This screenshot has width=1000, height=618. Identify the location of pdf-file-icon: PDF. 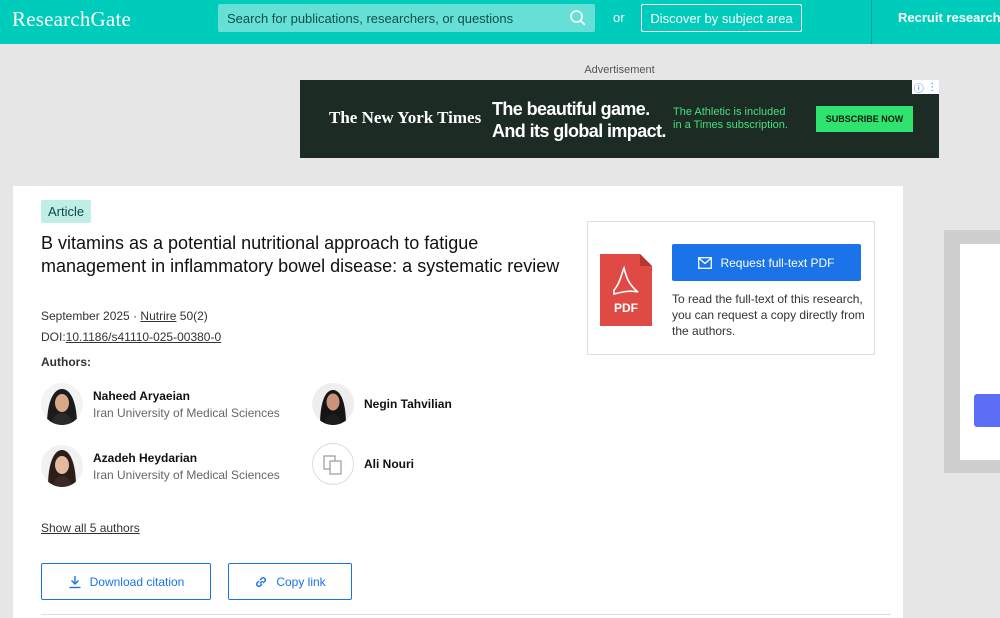
(626, 290).